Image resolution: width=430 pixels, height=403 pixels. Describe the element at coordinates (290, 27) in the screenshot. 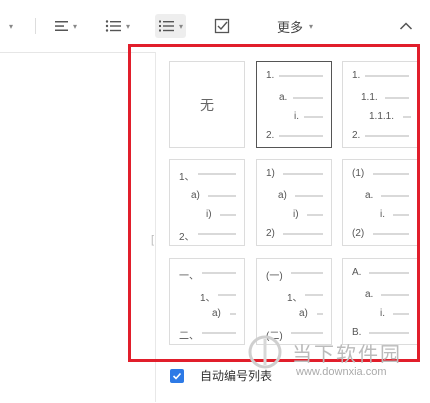

I see `more-label: 更多` at that location.